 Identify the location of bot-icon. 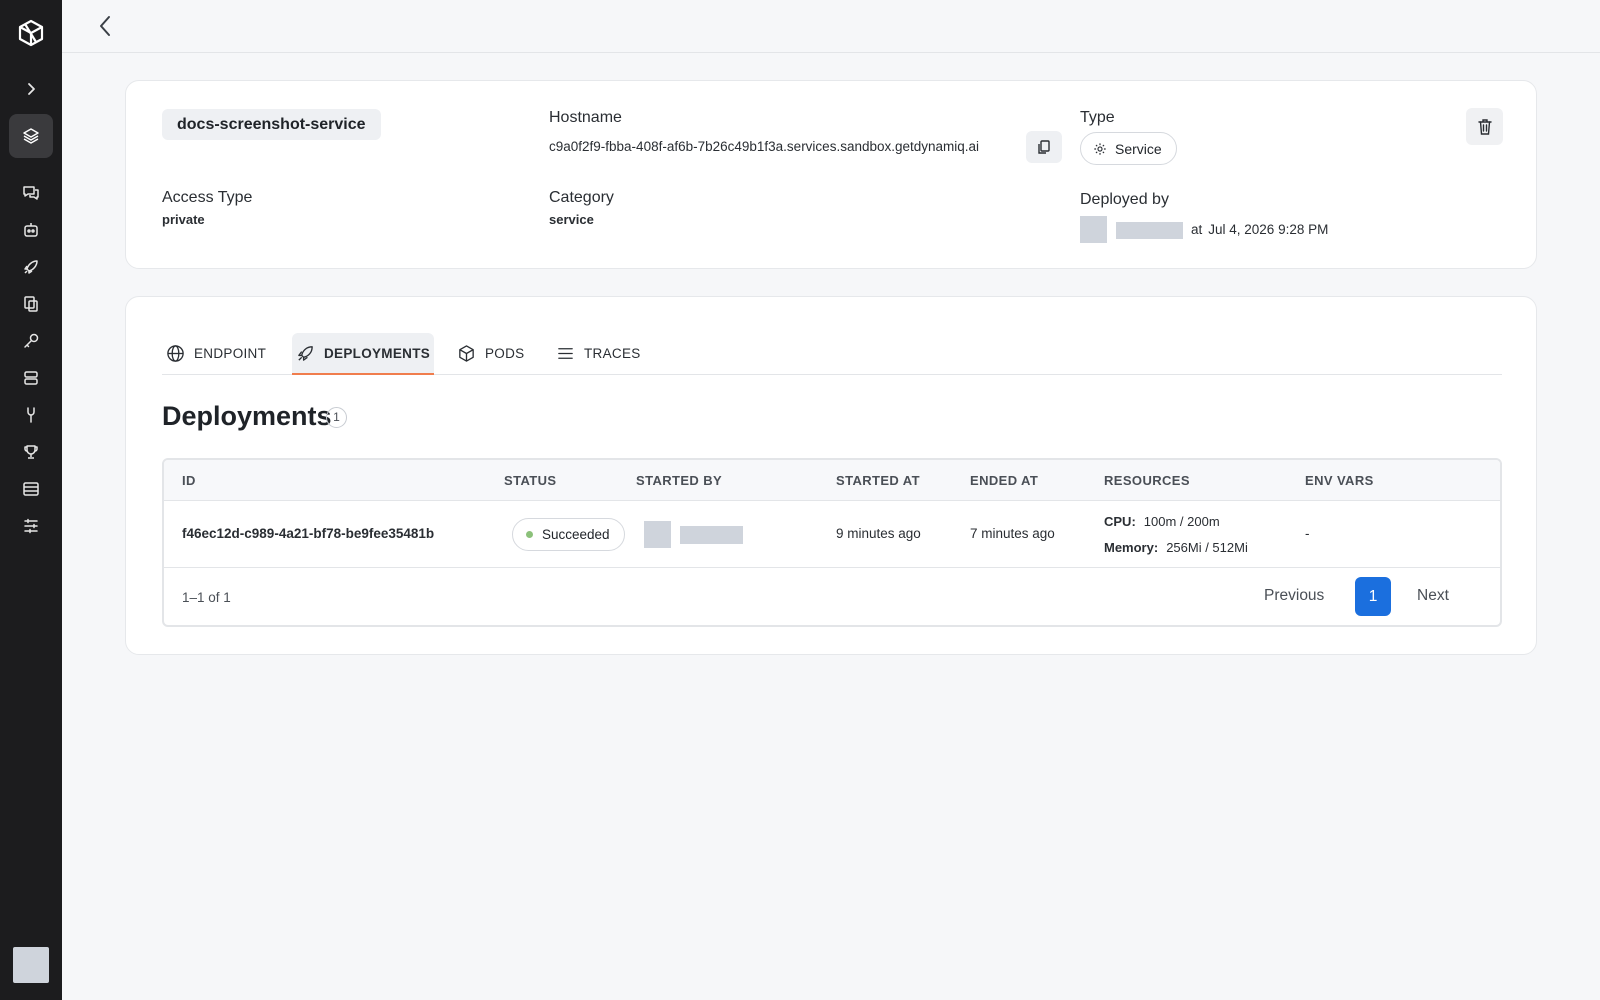
(31, 230).